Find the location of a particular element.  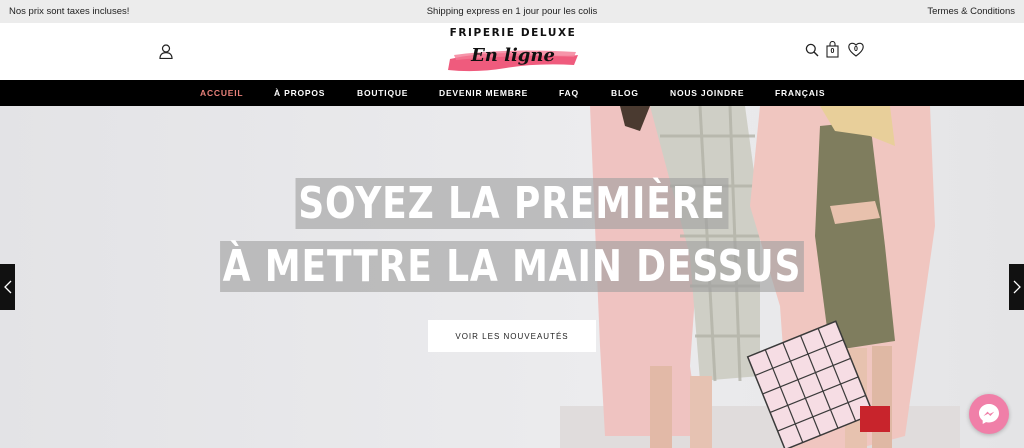

wishlist-count: 0 is located at coordinates (856, 49).